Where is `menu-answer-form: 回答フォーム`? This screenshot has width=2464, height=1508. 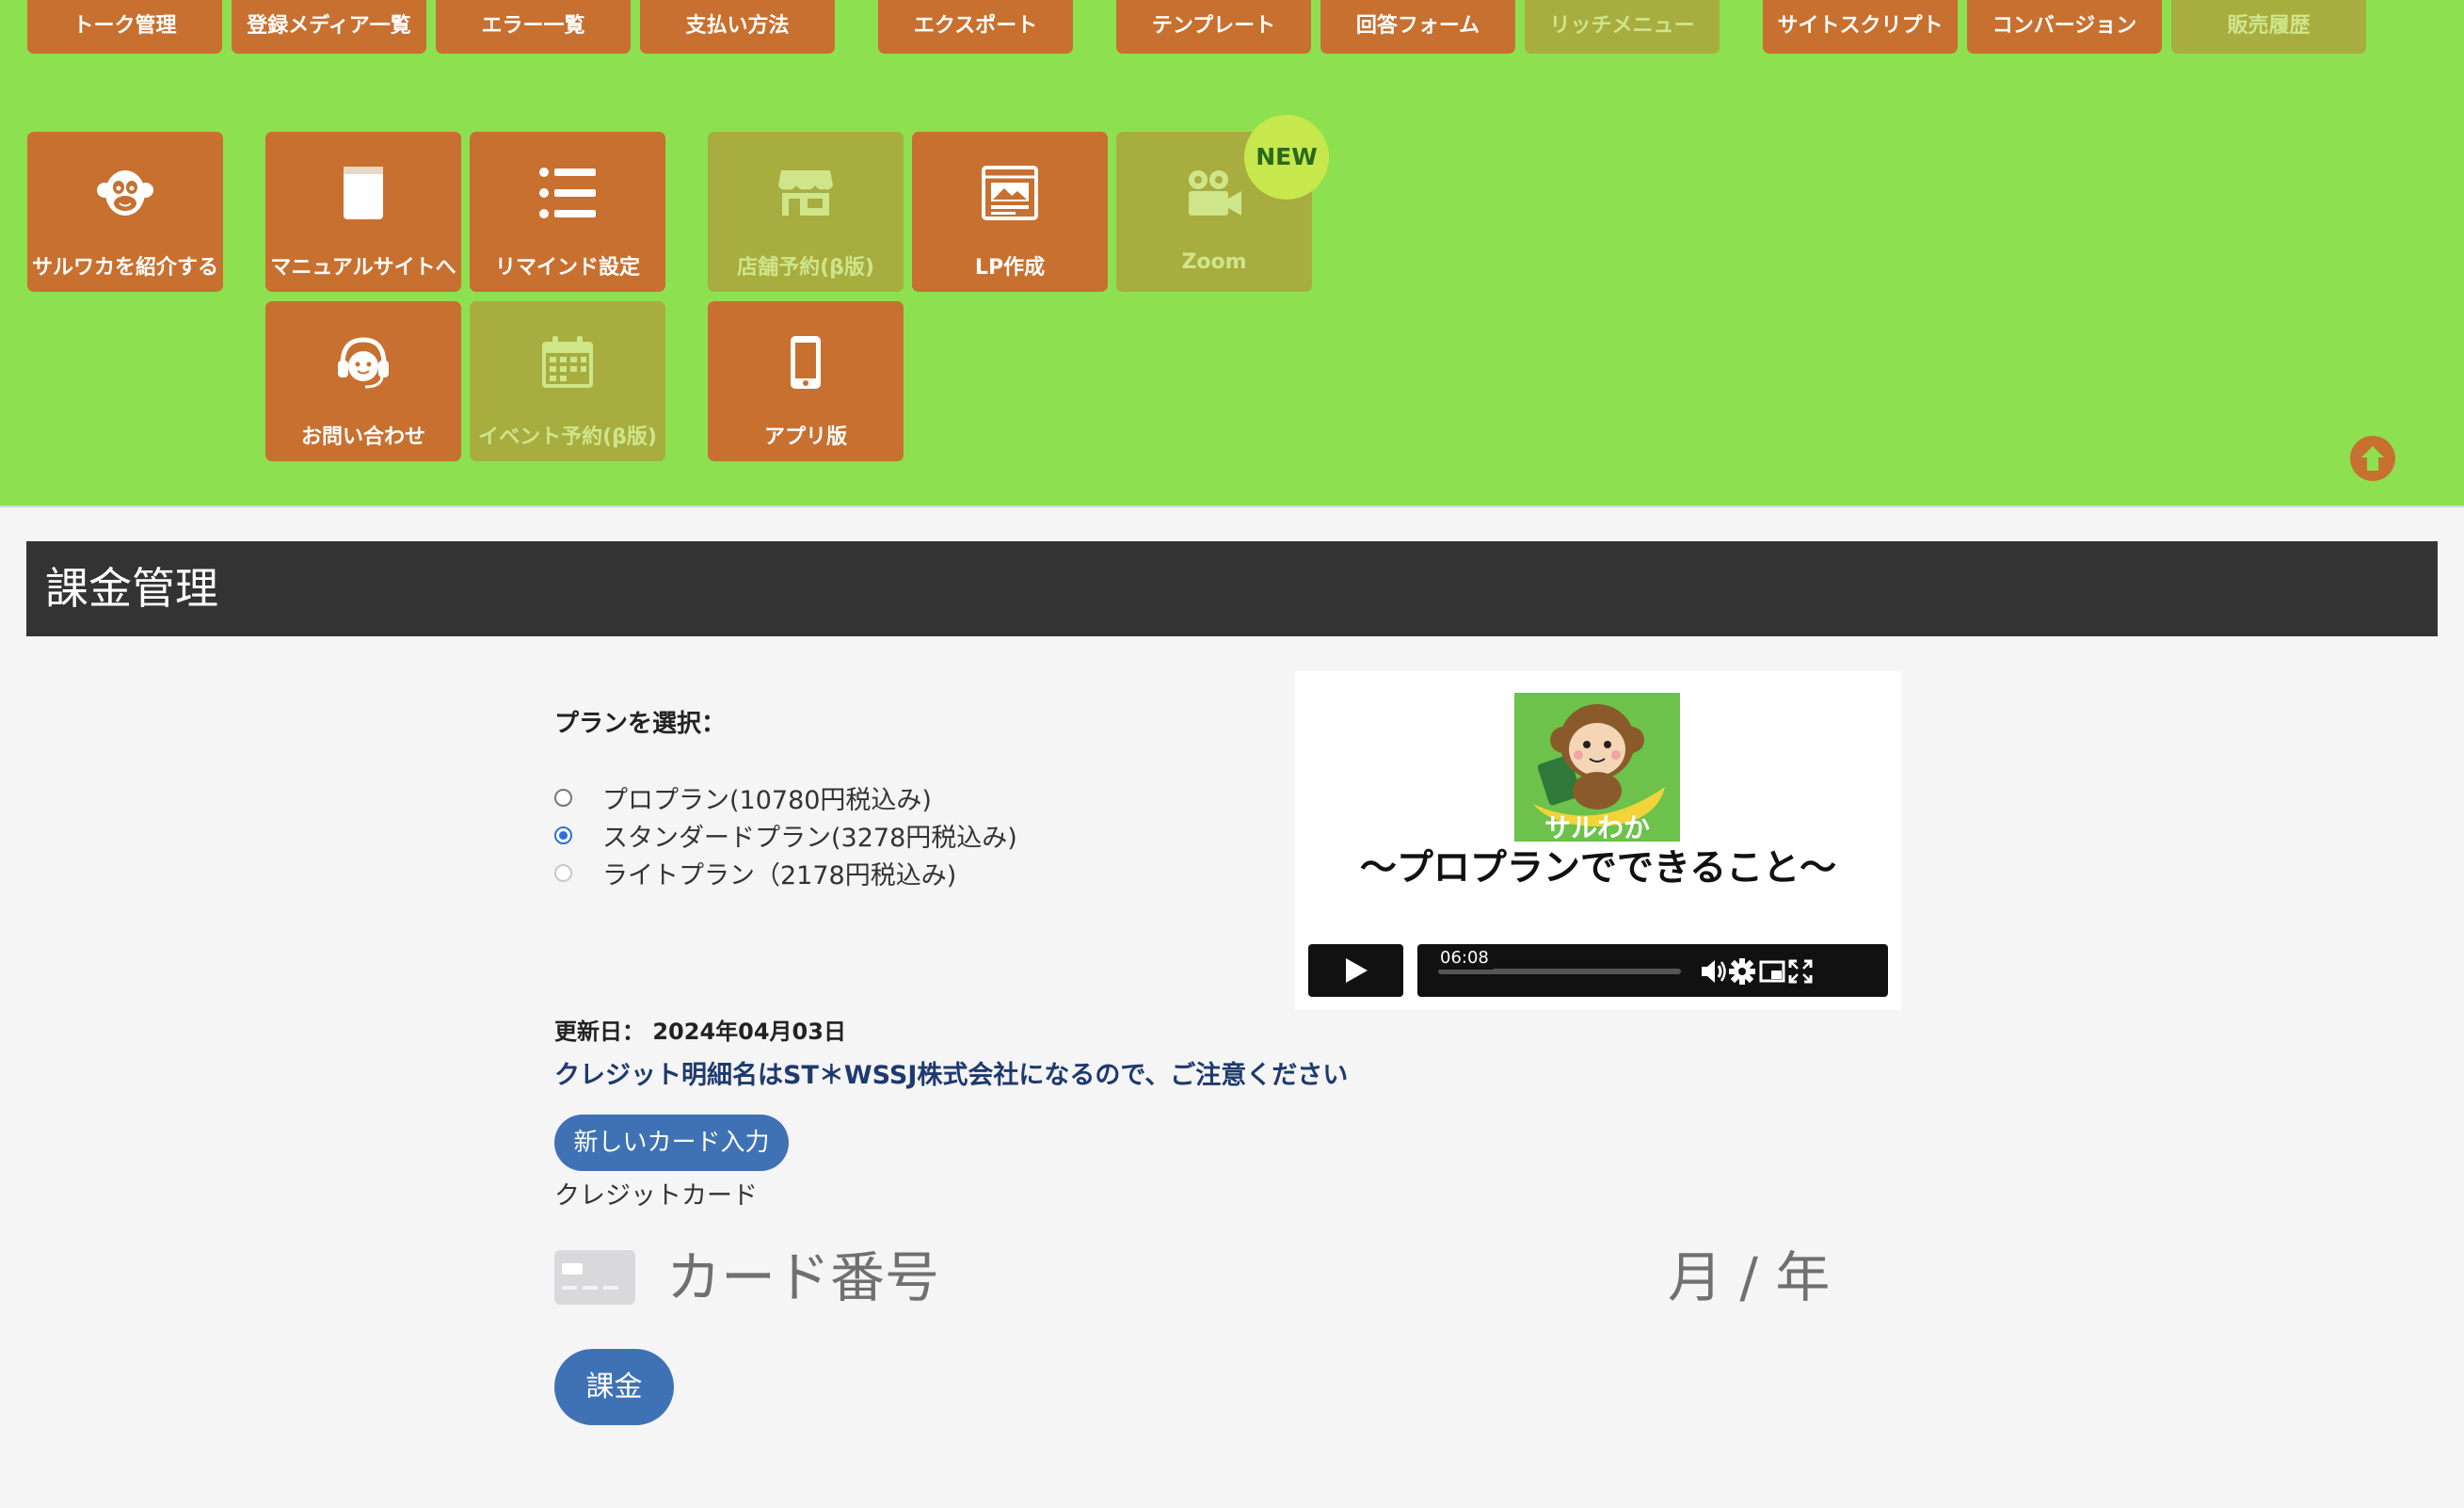 menu-answer-form: 回答フォーム is located at coordinates (1417, 27).